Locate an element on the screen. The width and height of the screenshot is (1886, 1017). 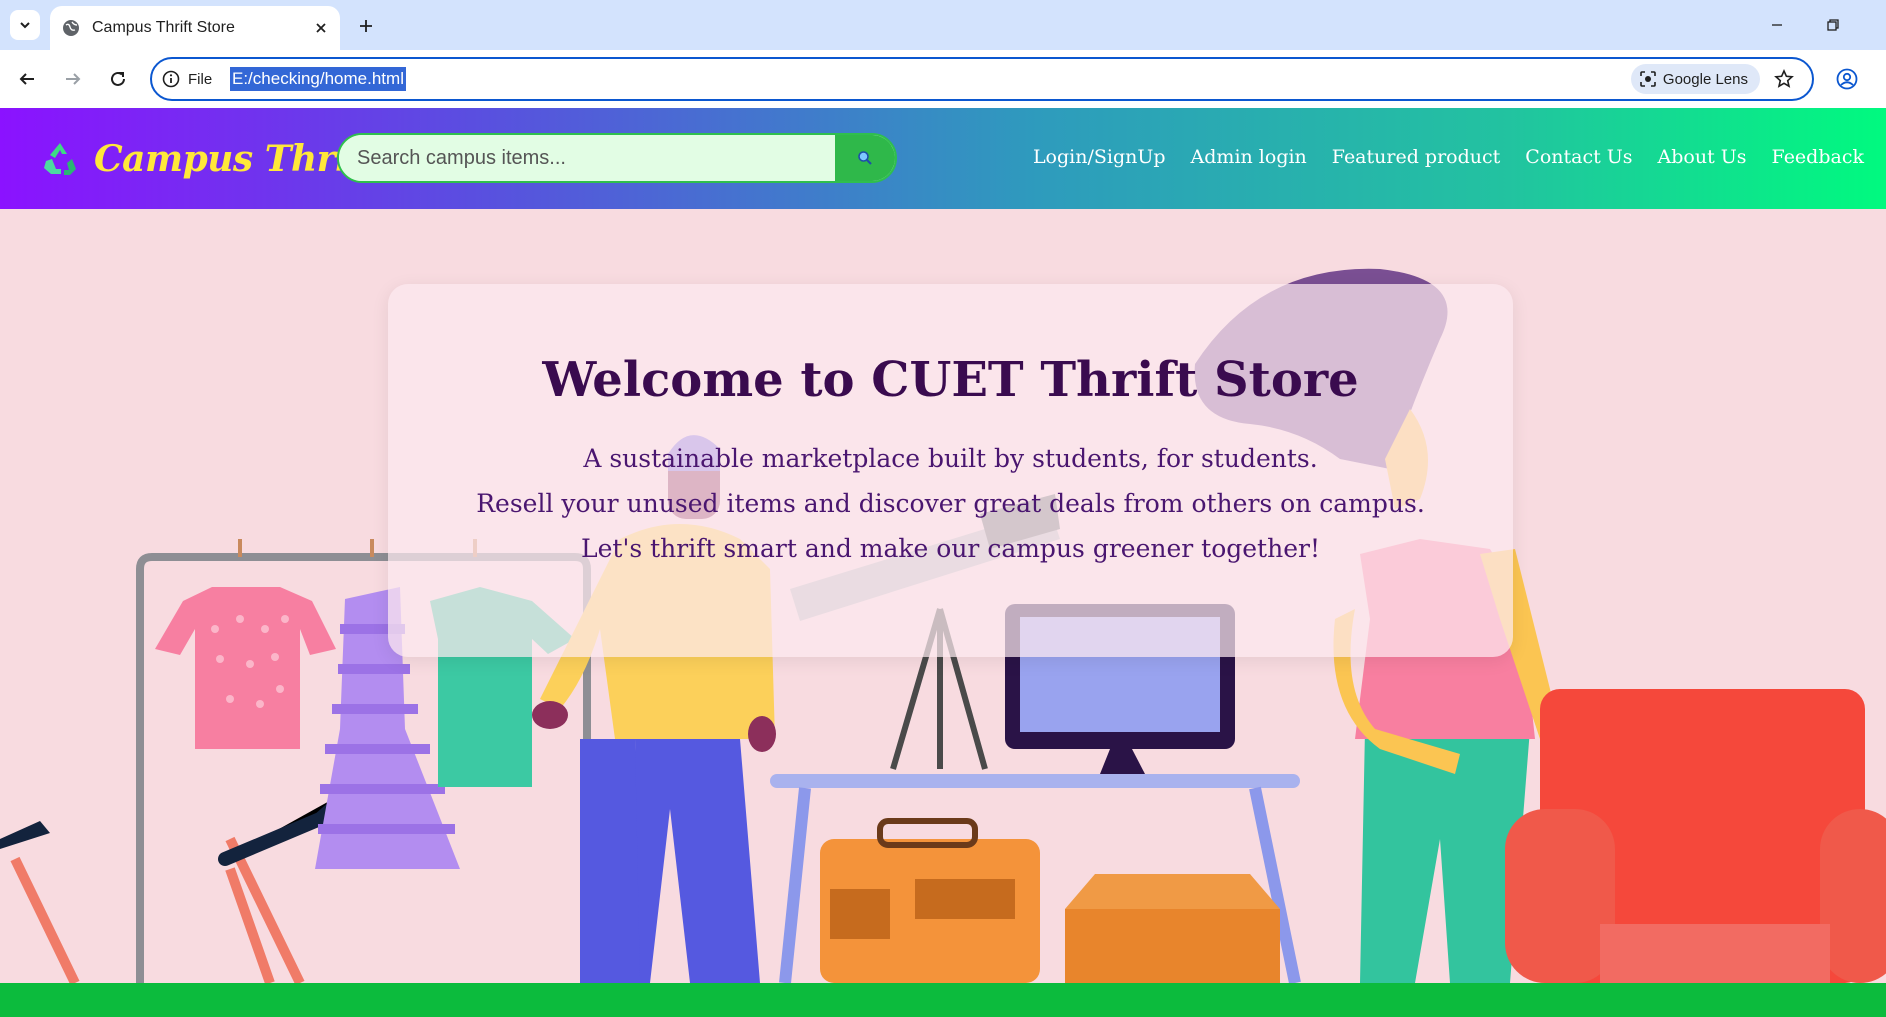
nav-featured-product: Featured product is located at coordinates (1416, 157).